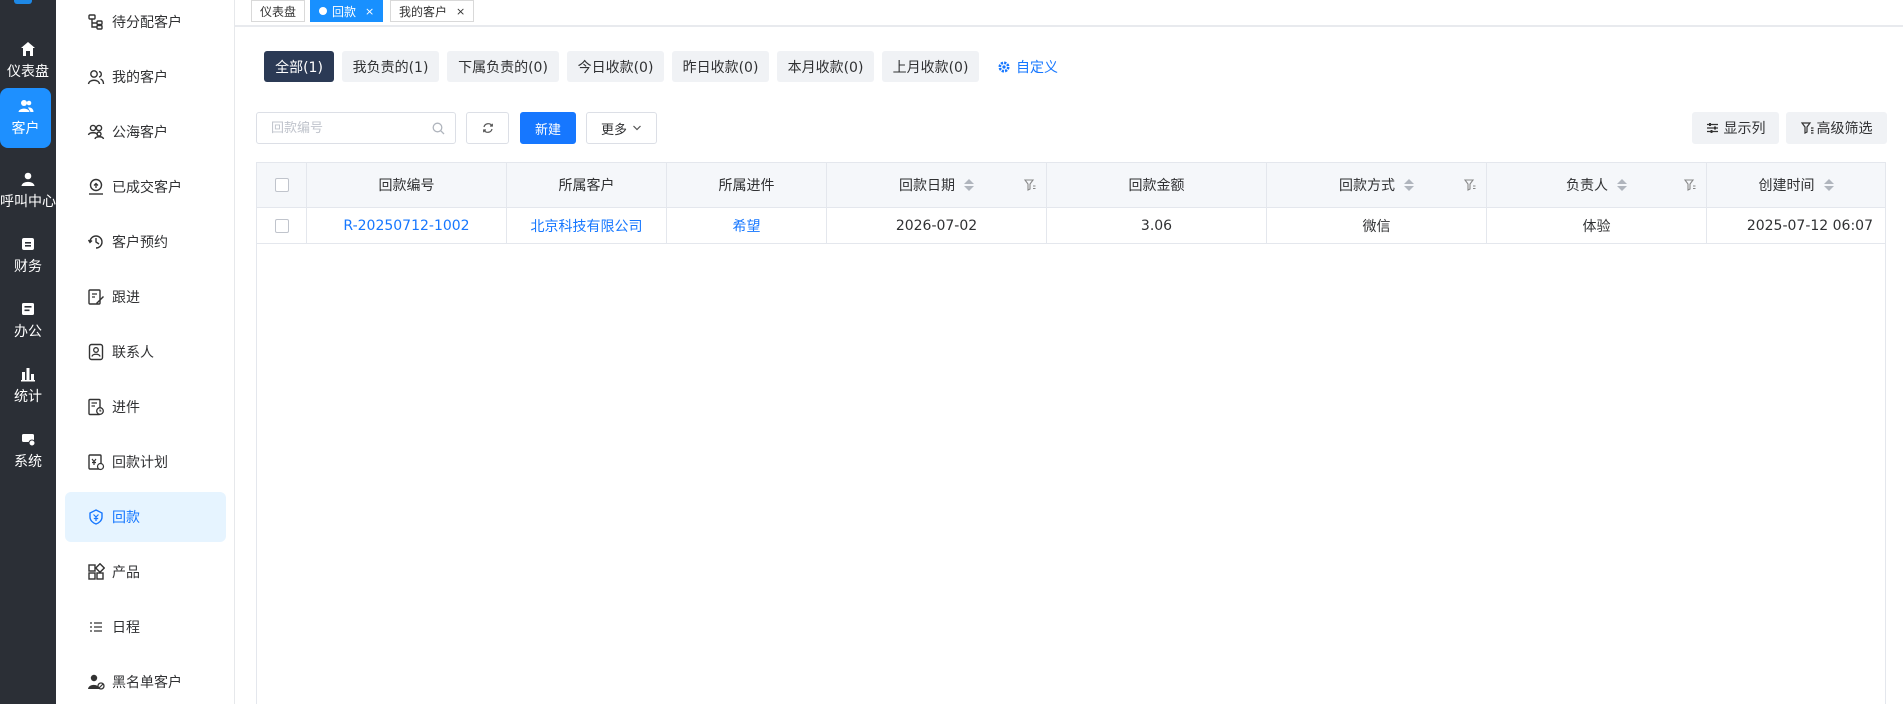  I want to click on logo, so click(23, 2).